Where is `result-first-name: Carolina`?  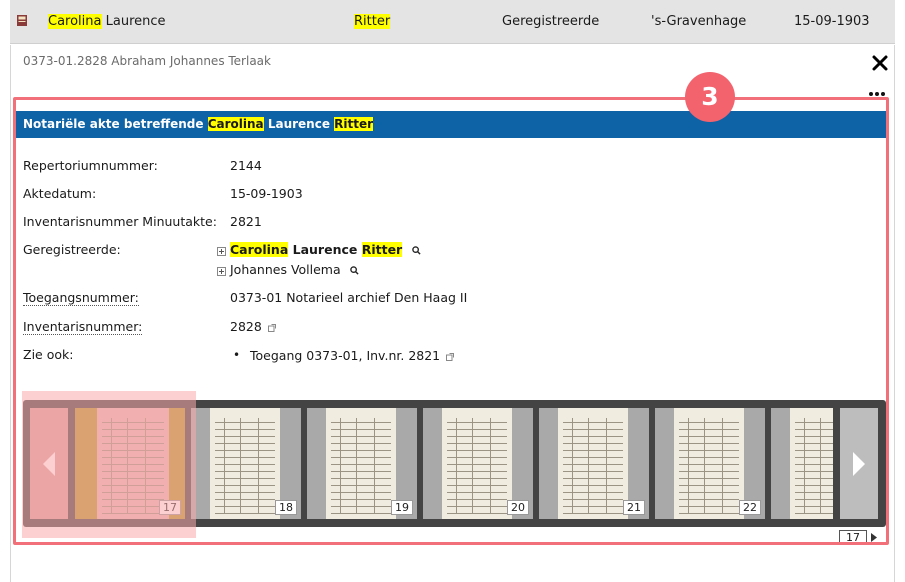
result-first-name: Carolina is located at coordinates (75, 21).